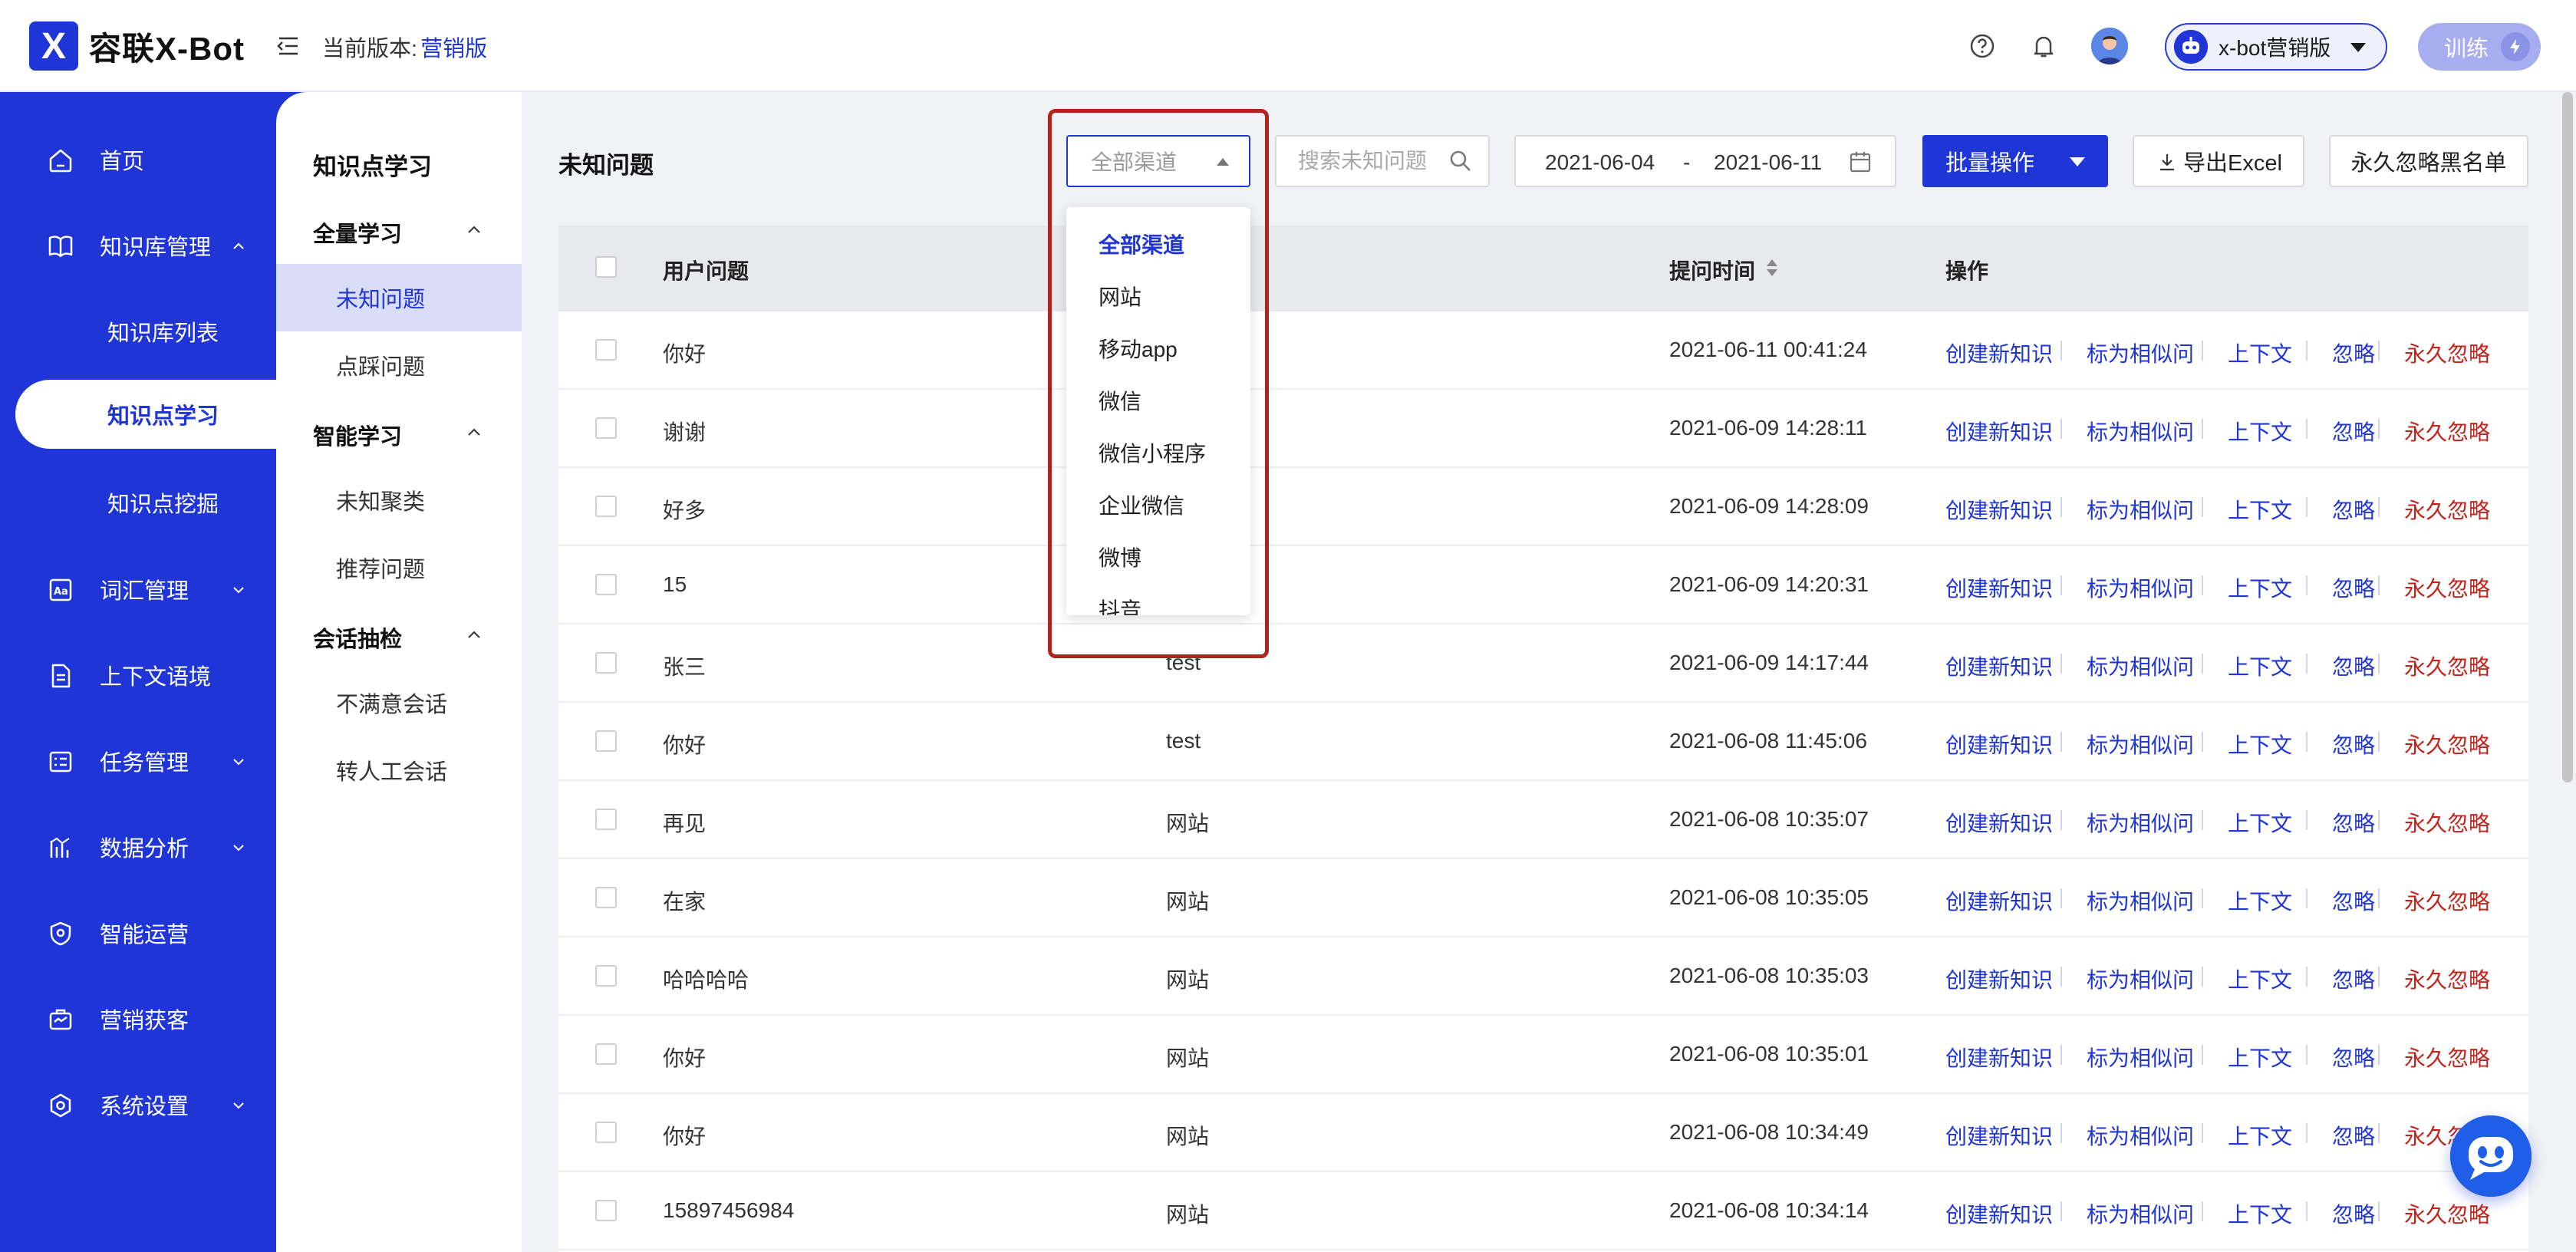 The width and height of the screenshot is (2576, 1252). I want to click on column-header-time: 提问时间, so click(1712, 270).